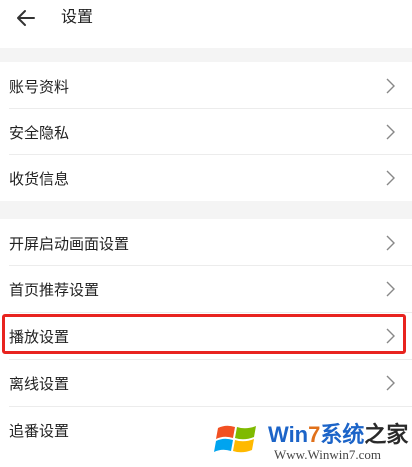 This screenshot has width=412, height=467. I want to click on watermark: Win7系统之家 Www.Winwin7.com, so click(312, 439).